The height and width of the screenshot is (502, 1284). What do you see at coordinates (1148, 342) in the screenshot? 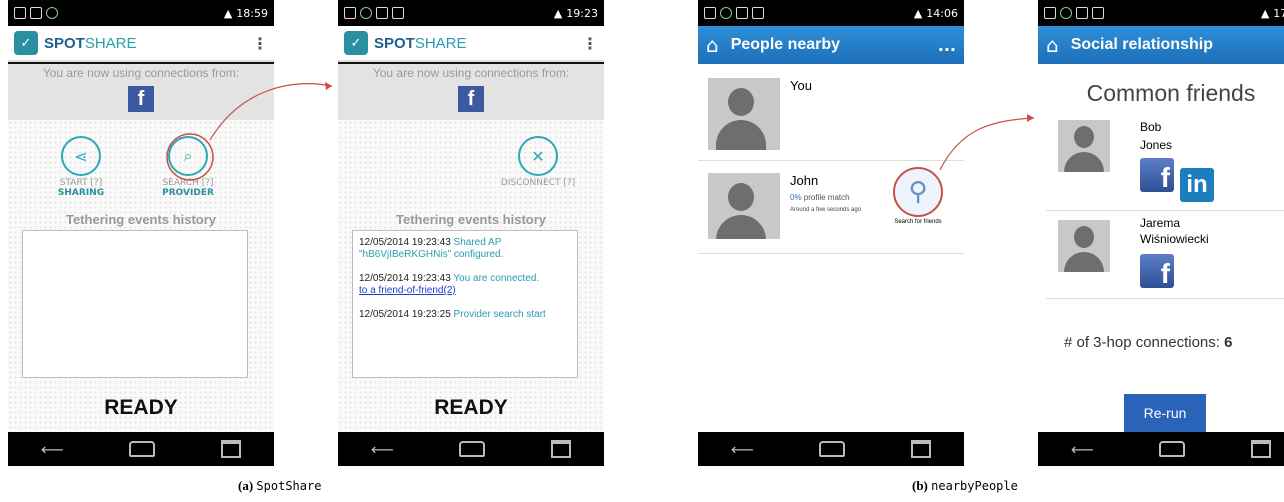
I see `hop-connections: # of 3-hop connections: 6` at bounding box center [1148, 342].